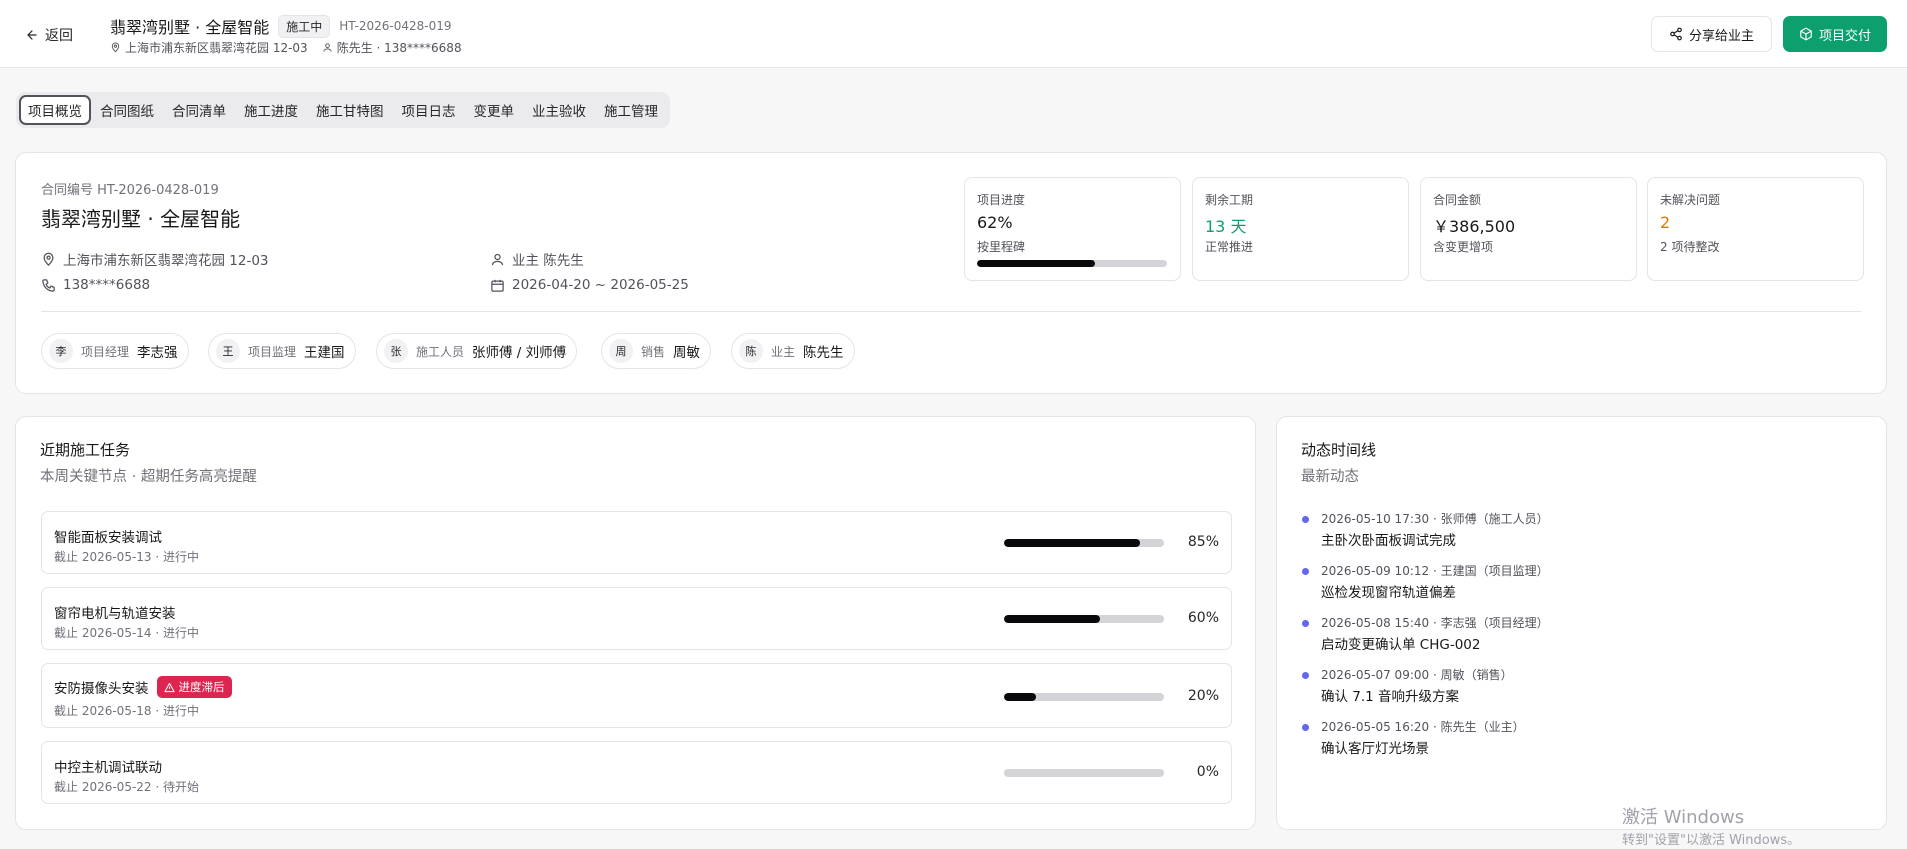  What do you see at coordinates (1203, 696) in the screenshot?
I see `task-percent: 20%` at bounding box center [1203, 696].